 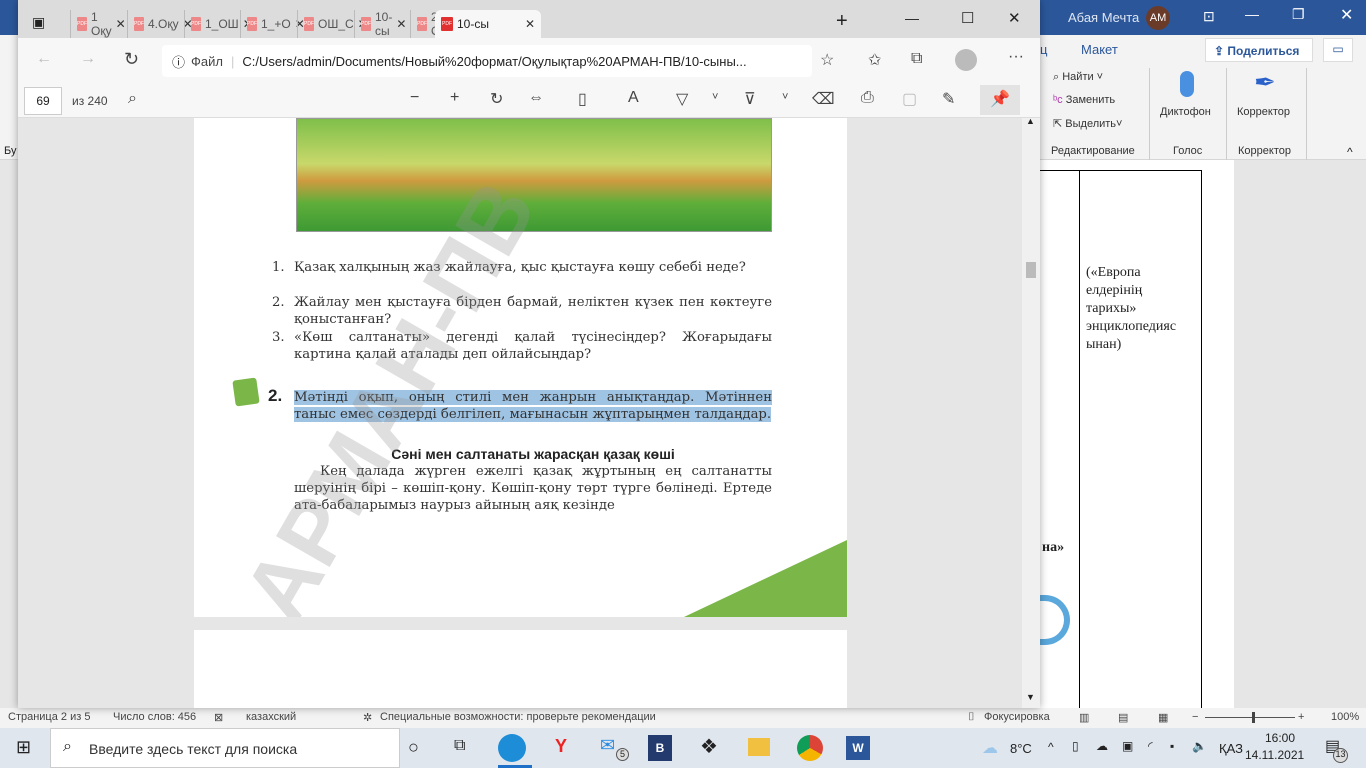 What do you see at coordinates (1301, 717) in the screenshot?
I see `zoom-in-button: +` at bounding box center [1301, 717].